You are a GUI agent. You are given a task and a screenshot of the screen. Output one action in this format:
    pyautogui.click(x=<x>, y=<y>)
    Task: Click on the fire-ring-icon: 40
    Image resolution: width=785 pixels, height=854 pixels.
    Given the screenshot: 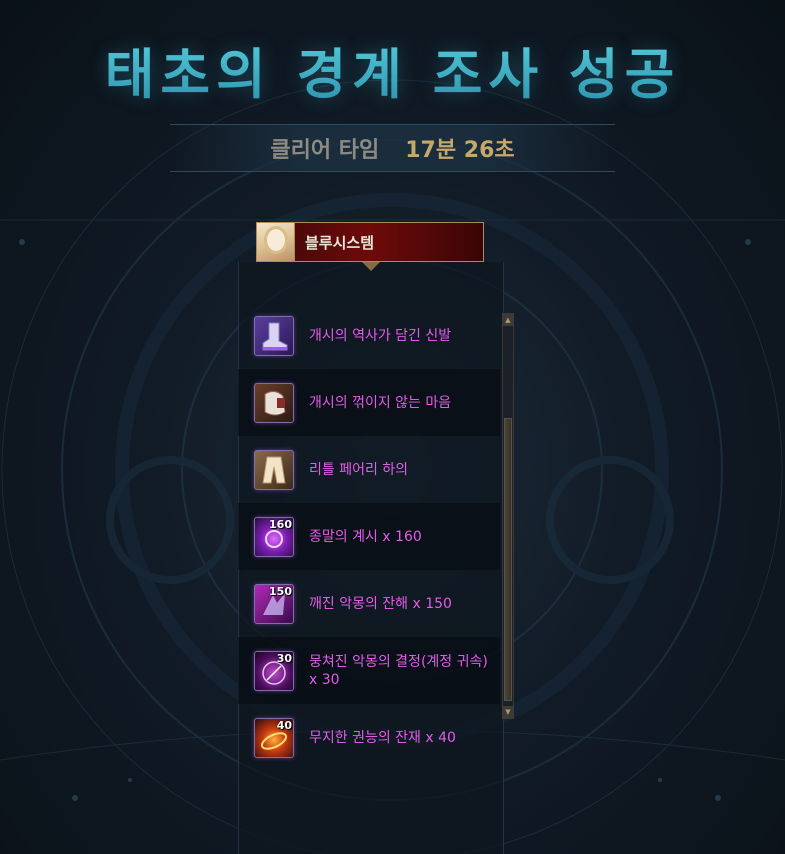 What is the action you would take?
    pyautogui.click(x=274, y=737)
    